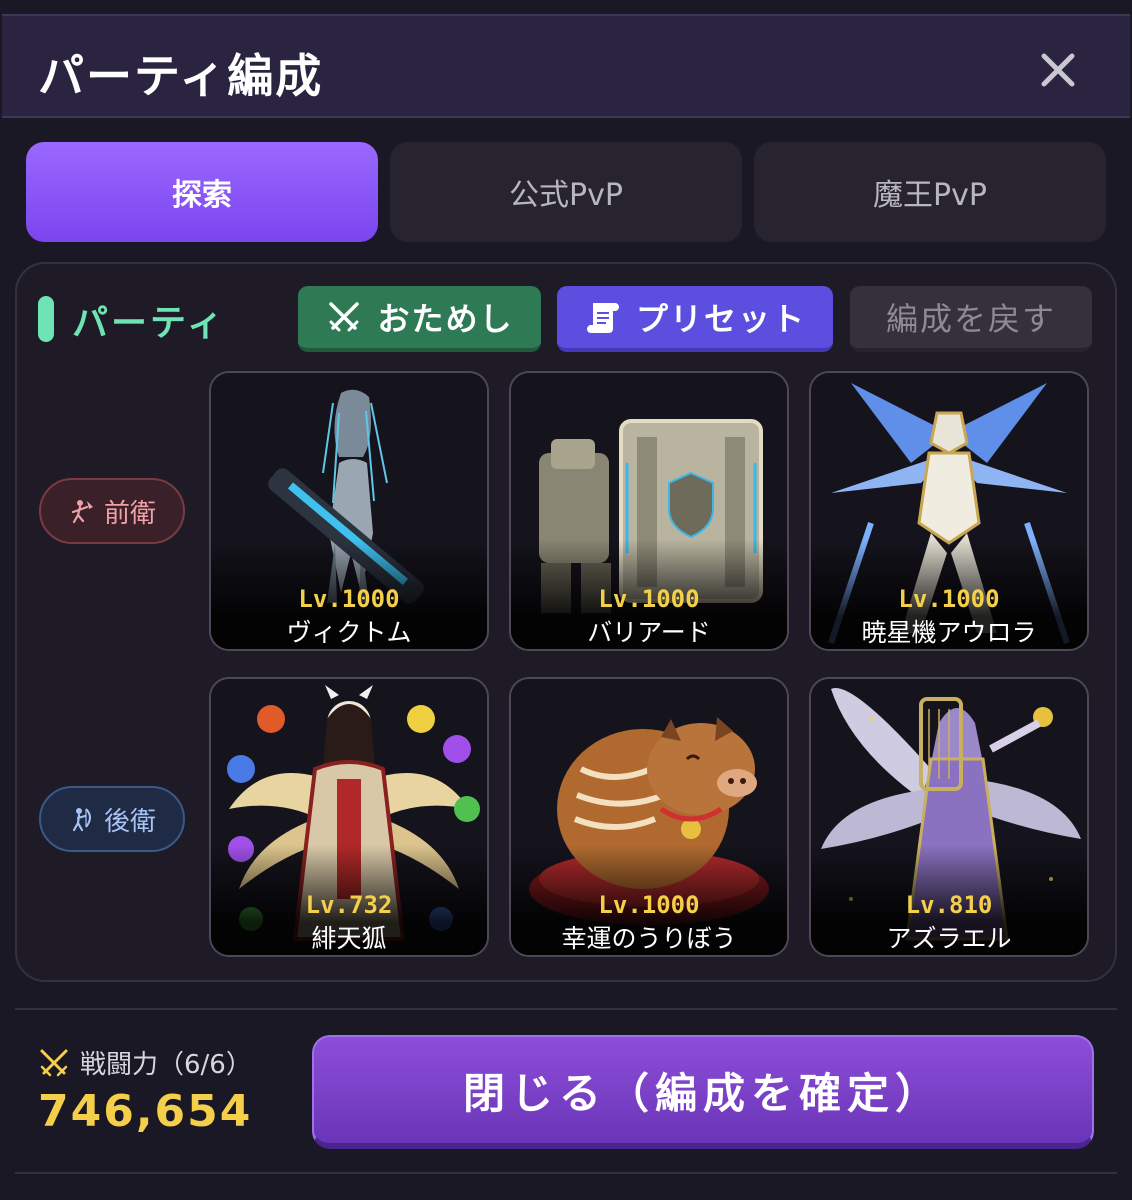 The width and height of the screenshot is (1132, 1200). What do you see at coordinates (81, 820) in the screenshot?
I see `archer-icon` at bounding box center [81, 820].